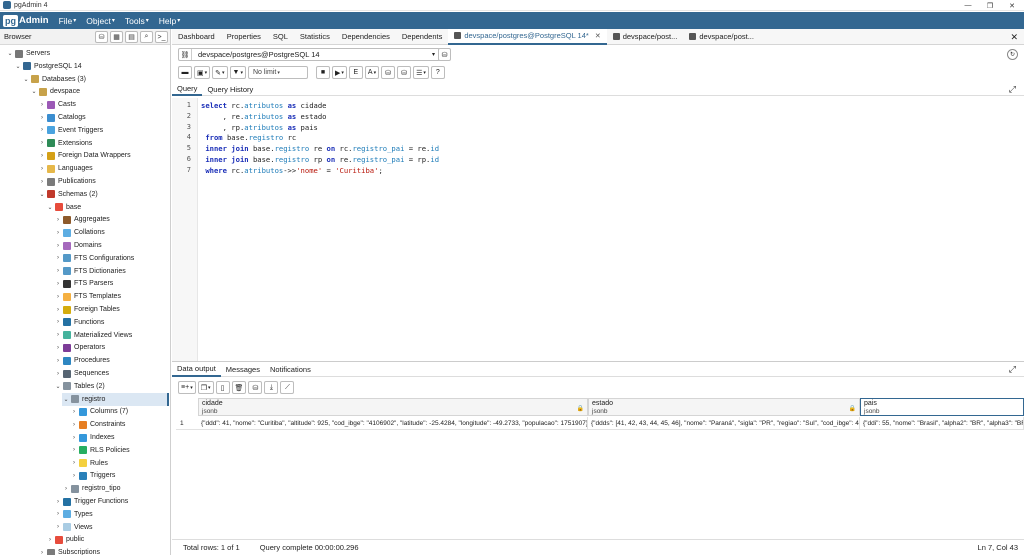  What do you see at coordinates (65, 168) in the screenshot?
I see `tree-node: › Languages` at bounding box center [65, 168].